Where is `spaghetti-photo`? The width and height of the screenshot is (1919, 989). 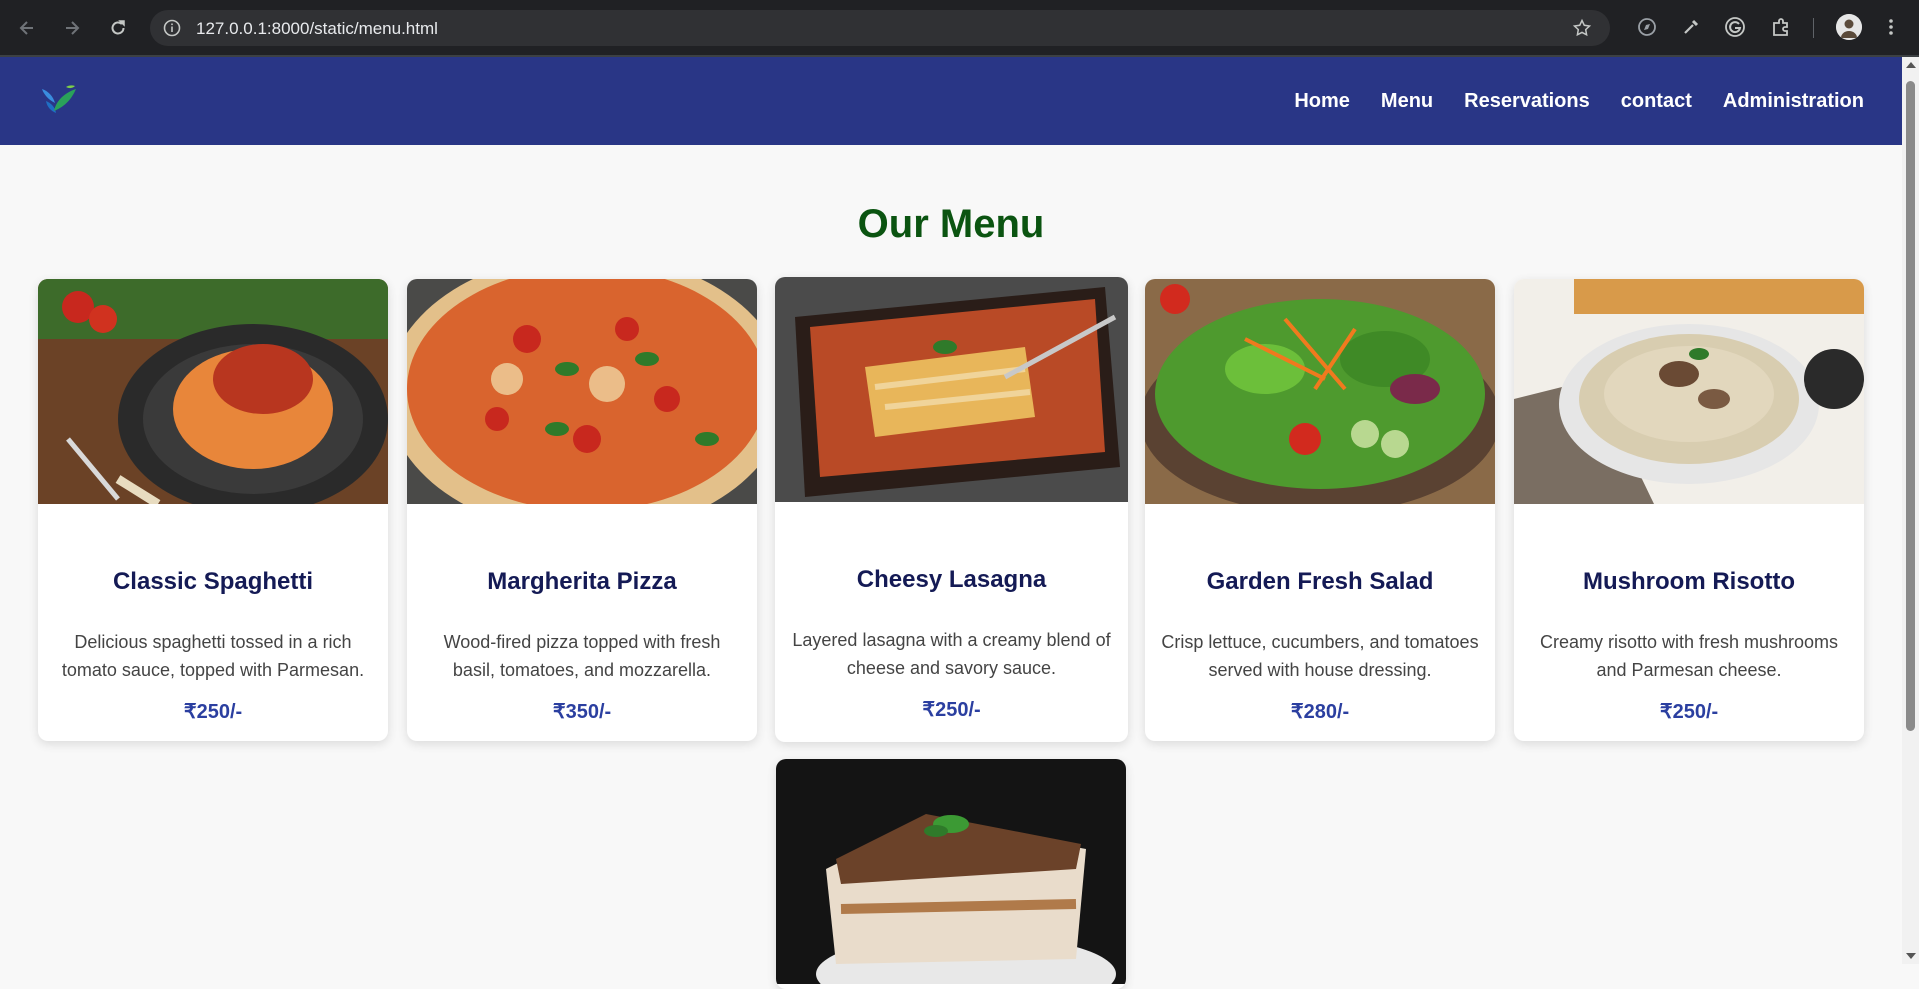 spaghetti-photo is located at coordinates (213, 391).